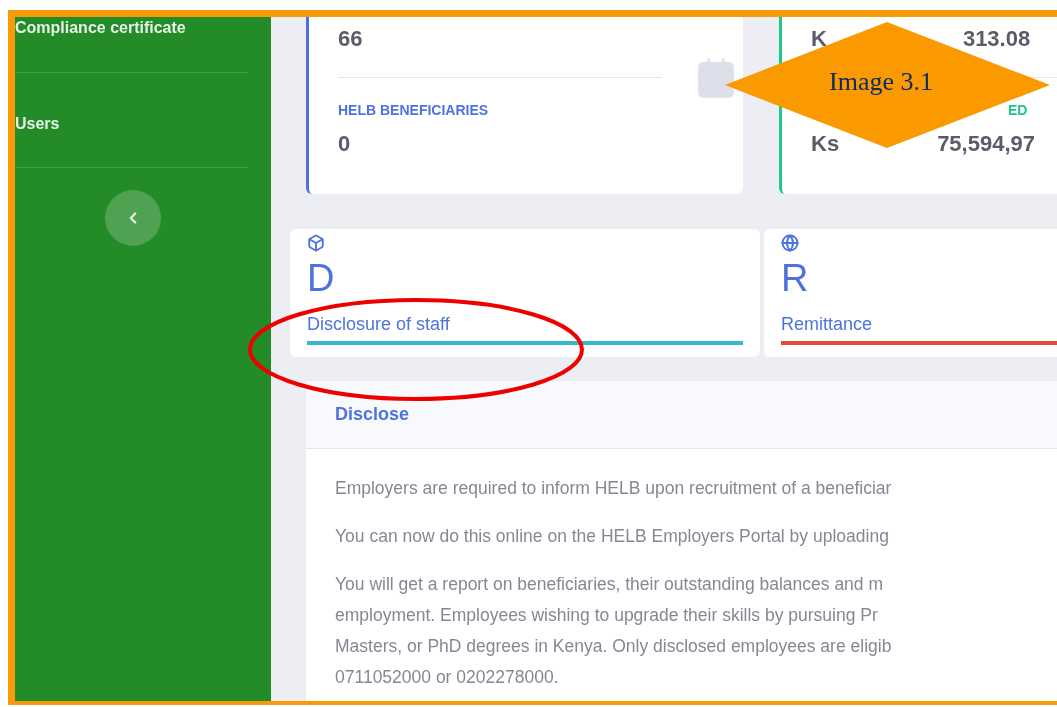  Describe the element at coordinates (612, 536) in the screenshot. I see `paragraph: You can now do this online on the HELB Employers Portal by uploading` at that location.